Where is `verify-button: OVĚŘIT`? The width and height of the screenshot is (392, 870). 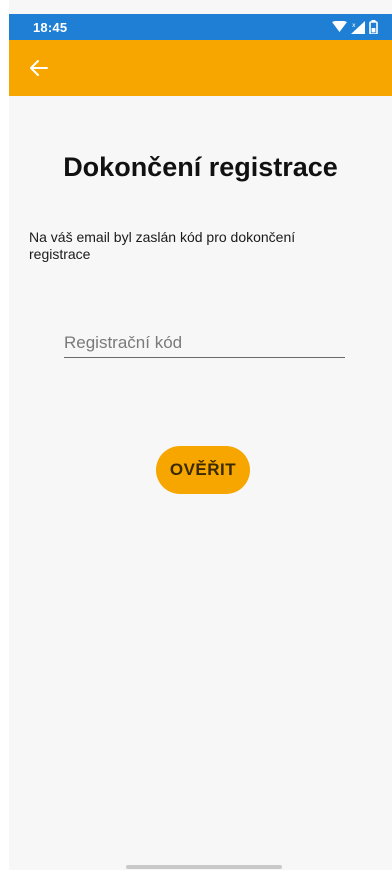 verify-button: OVĚŘIT is located at coordinates (203, 470).